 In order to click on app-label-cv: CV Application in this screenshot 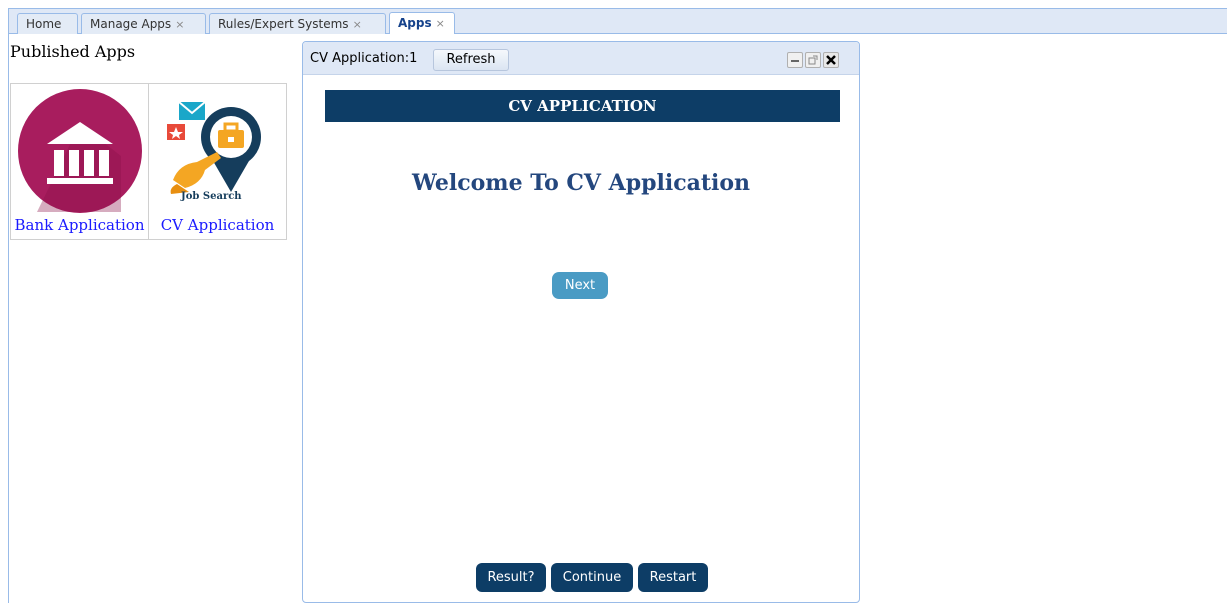, I will do `click(217, 225)`.